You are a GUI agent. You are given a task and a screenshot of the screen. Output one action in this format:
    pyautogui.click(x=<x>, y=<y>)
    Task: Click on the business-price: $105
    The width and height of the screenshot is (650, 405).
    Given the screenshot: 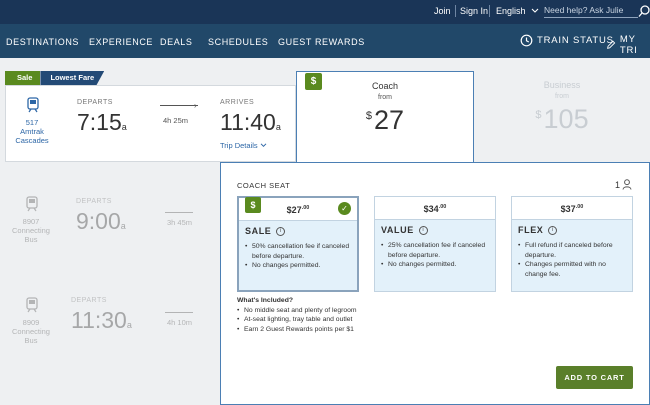 What is the action you would take?
    pyautogui.click(x=562, y=119)
    